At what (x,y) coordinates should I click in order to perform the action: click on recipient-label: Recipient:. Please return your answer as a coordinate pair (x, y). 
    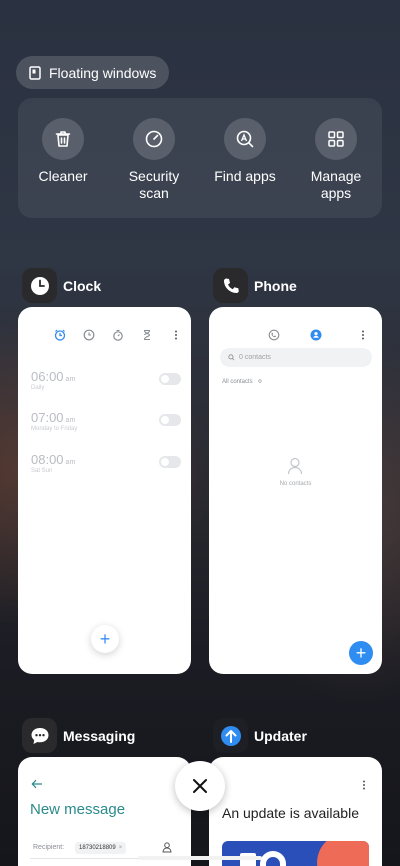
    Looking at the image, I should click on (49, 847).